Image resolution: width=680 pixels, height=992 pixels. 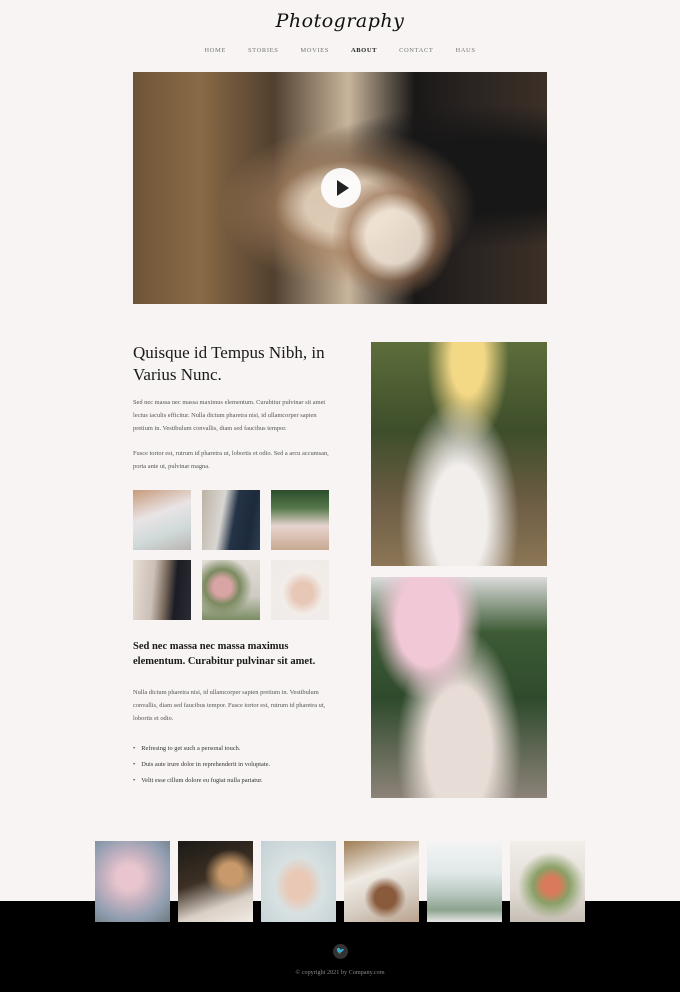 What do you see at coordinates (300, 590) in the screenshot?
I see `thumb-hands` at bounding box center [300, 590].